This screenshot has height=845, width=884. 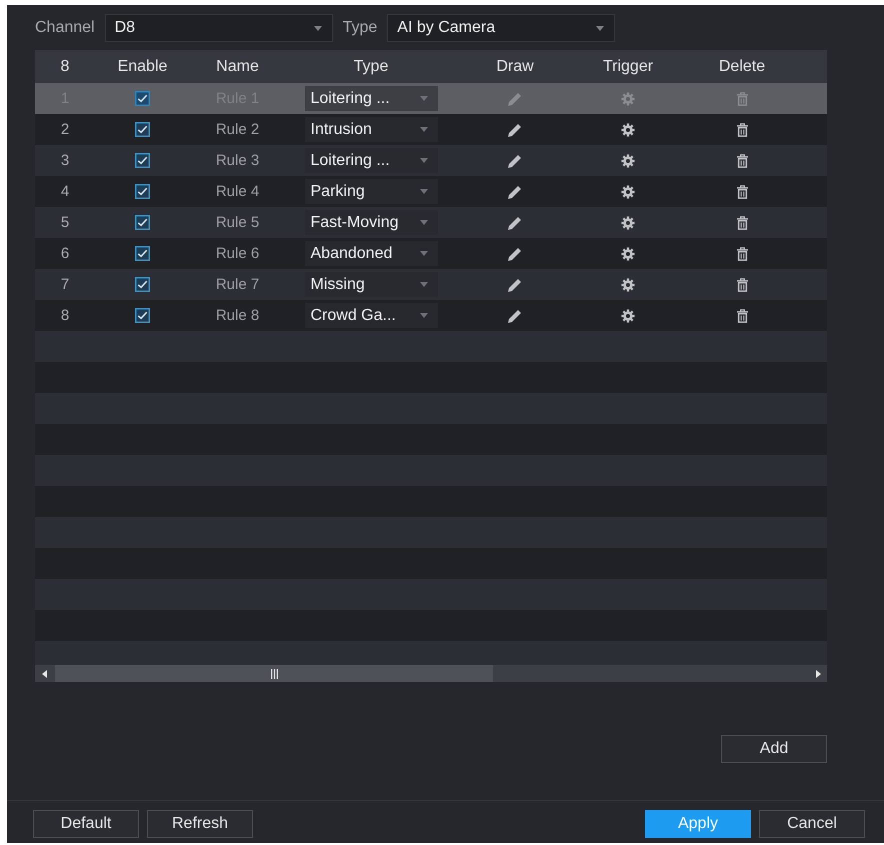 What do you see at coordinates (65, 28) in the screenshot?
I see `filter-label: Channel` at bounding box center [65, 28].